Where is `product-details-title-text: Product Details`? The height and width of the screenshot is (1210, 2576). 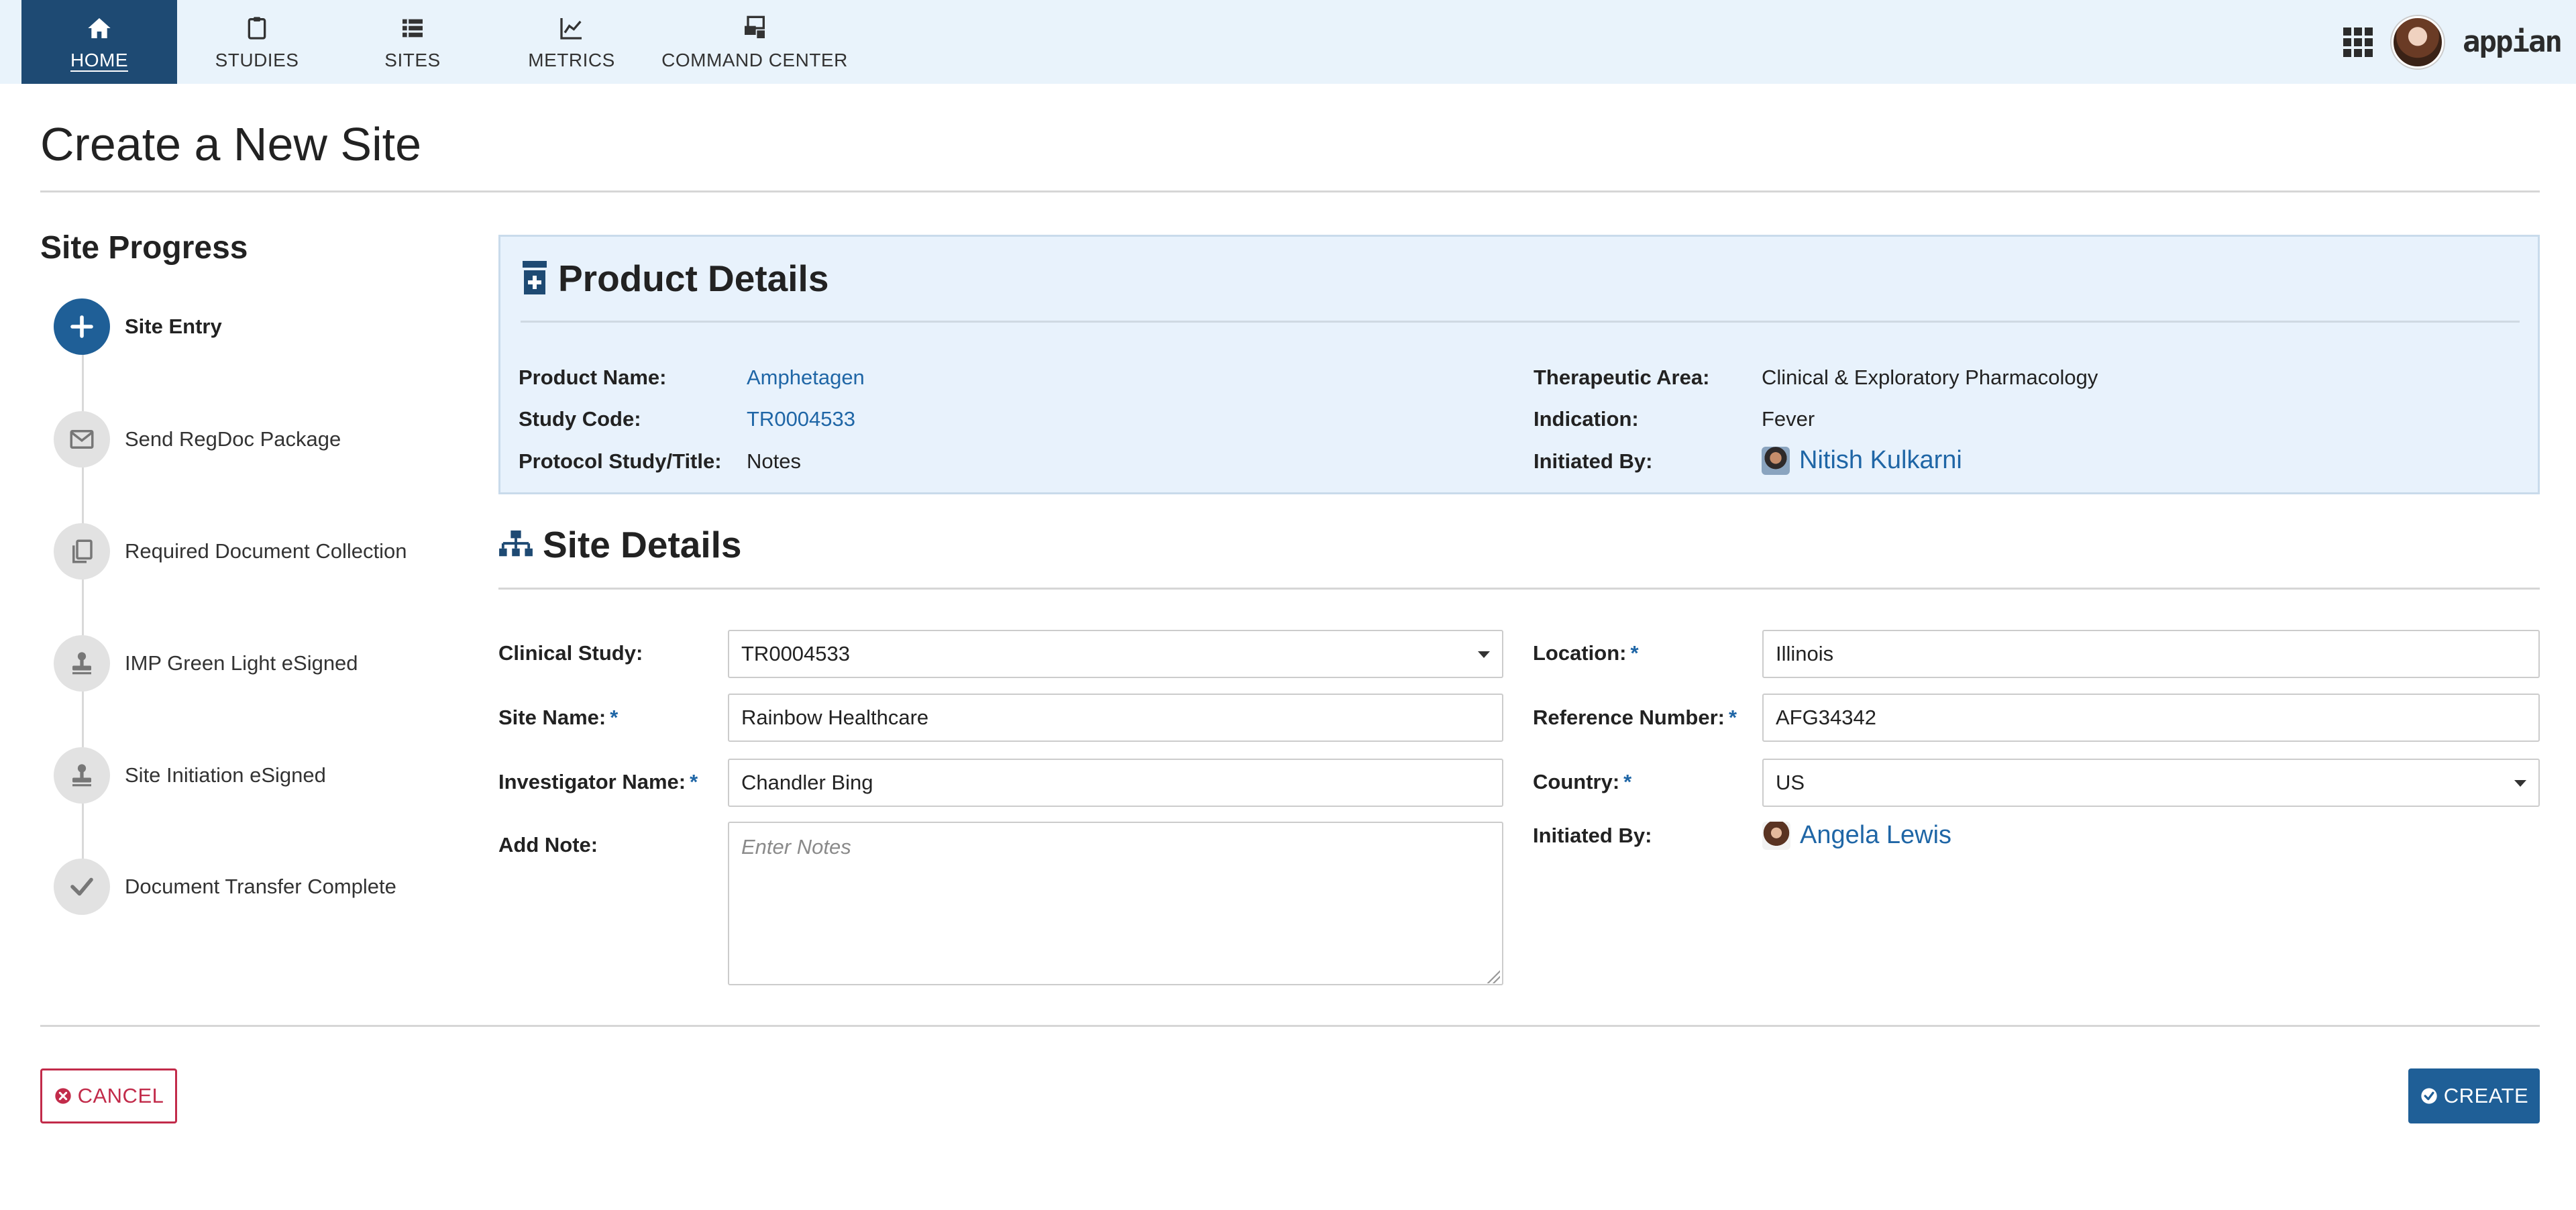
product-details-title-text: Product Details is located at coordinates (693, 279).